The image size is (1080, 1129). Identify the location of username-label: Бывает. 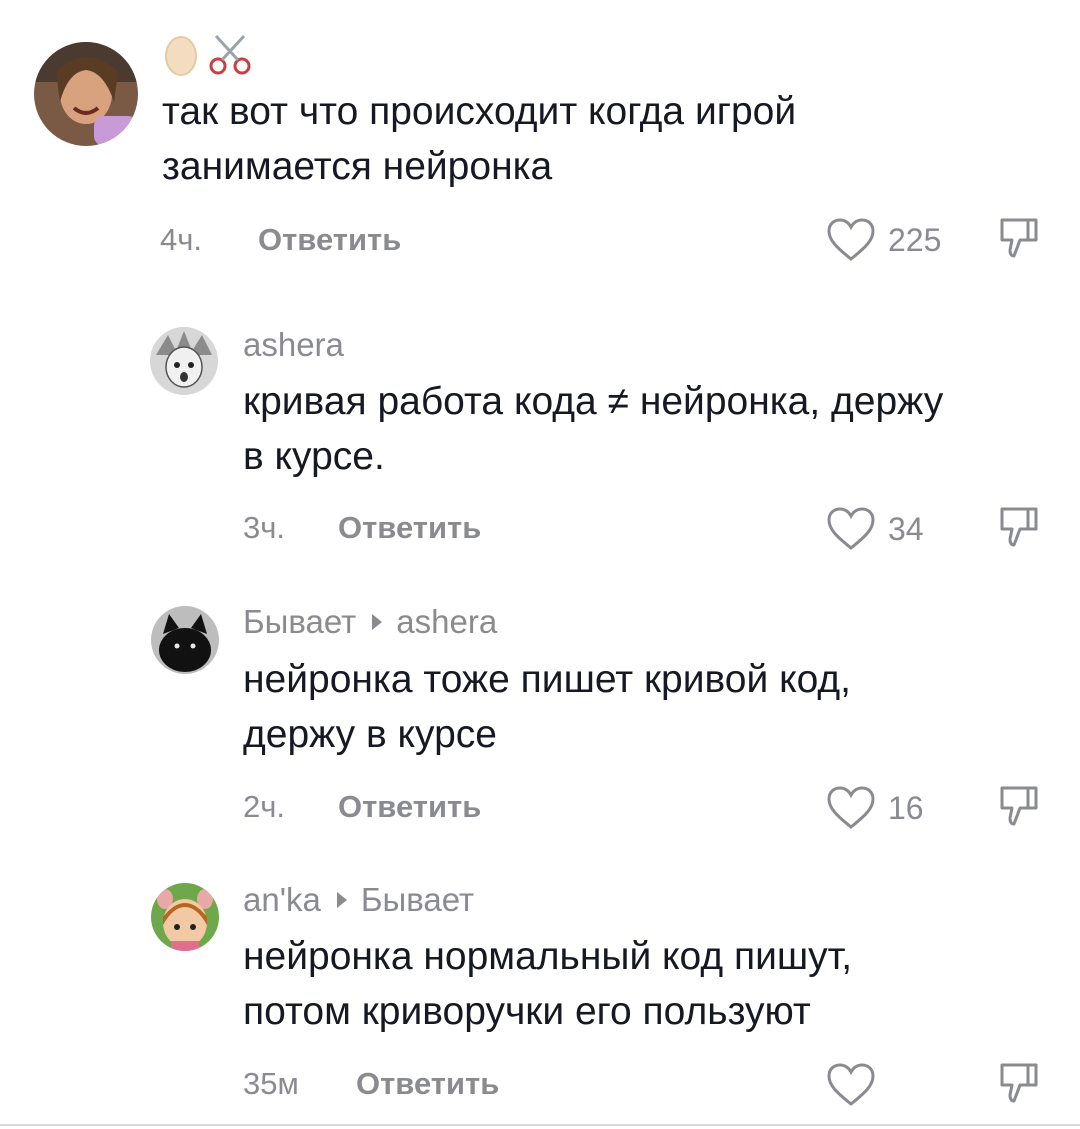
(299, 622).